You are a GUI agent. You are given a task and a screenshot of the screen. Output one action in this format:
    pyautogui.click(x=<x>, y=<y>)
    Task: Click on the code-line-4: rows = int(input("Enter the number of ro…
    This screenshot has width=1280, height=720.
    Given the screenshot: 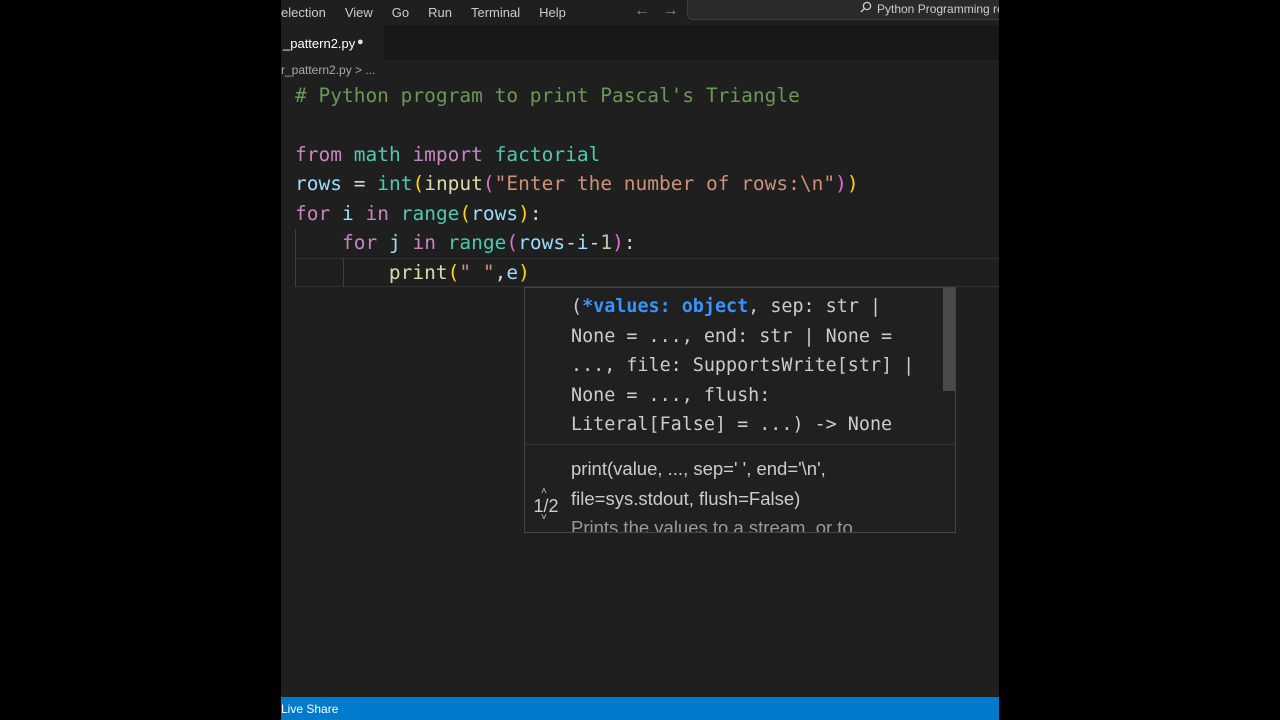 What is the action you would take?
    pyautogui.click(x=577, y=183)
    